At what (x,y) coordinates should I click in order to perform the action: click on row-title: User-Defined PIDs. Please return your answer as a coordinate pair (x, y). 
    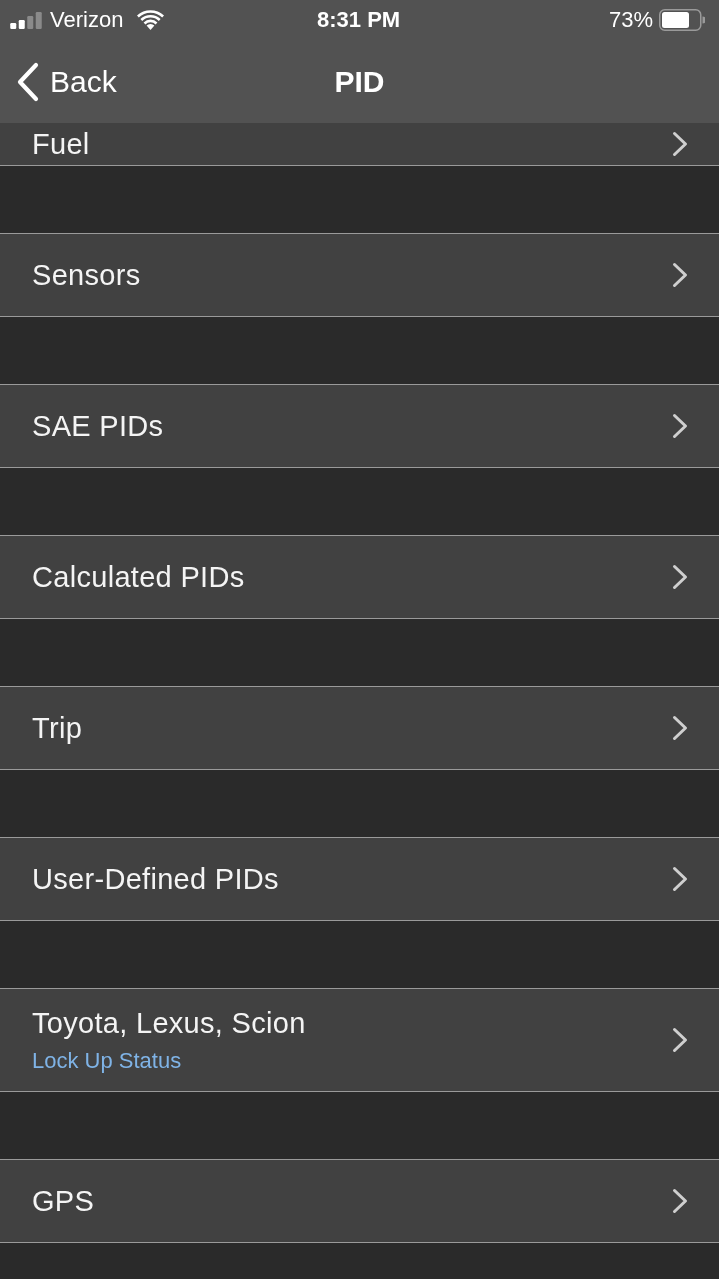
    Looking at the image, I should click on (155, 879).